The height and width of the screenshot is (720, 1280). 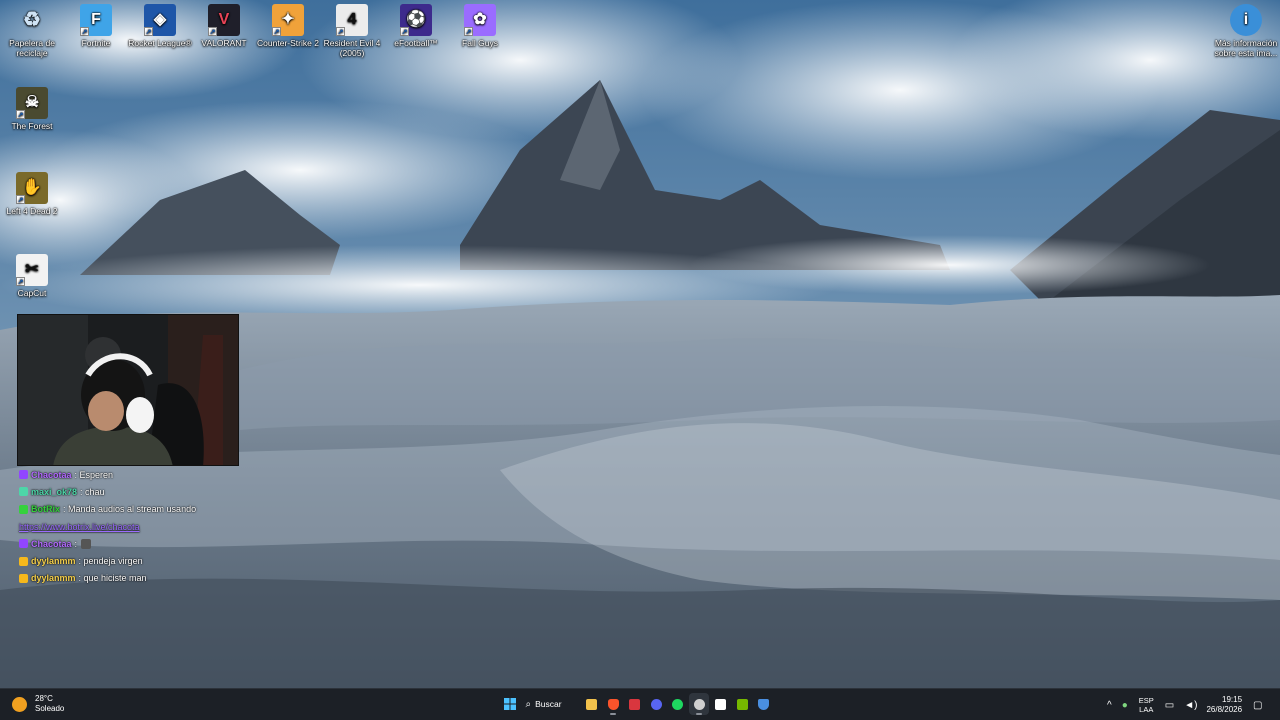 I want to click on taskbar-app-nvidia, so click(x=742, y=704).